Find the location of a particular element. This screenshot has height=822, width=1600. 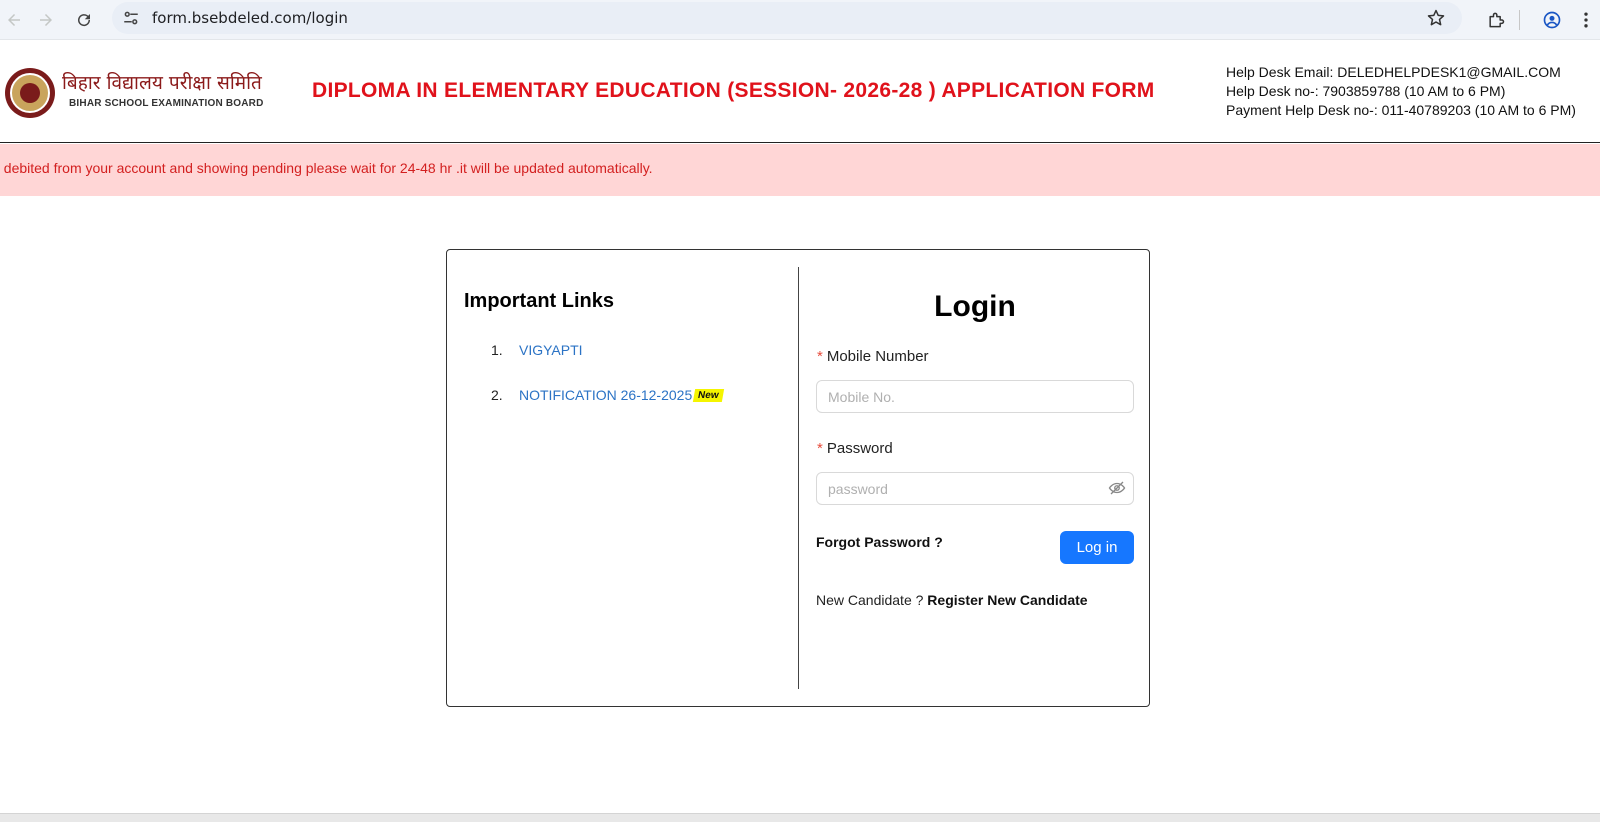

arrow-left-icon is located at coordinates (14, 20).